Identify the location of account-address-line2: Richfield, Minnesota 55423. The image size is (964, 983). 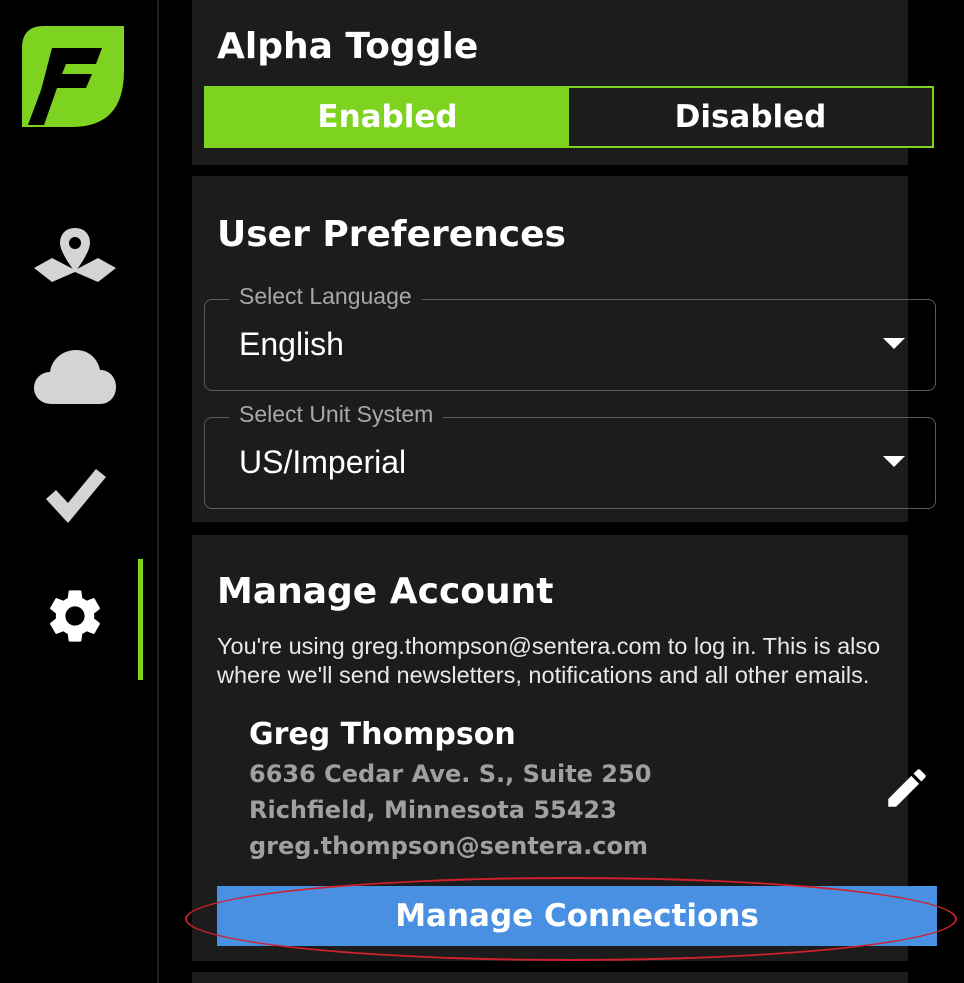
(433, 810).